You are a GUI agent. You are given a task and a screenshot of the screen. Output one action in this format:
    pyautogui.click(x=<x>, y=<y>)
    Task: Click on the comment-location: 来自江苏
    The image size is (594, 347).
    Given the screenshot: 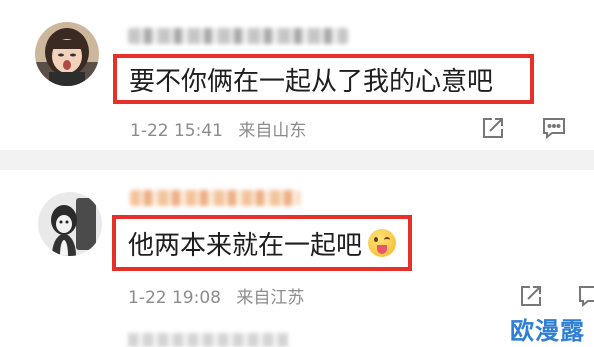 What is the action you would take?
    pyautogui.click(x=270, y=298)
    